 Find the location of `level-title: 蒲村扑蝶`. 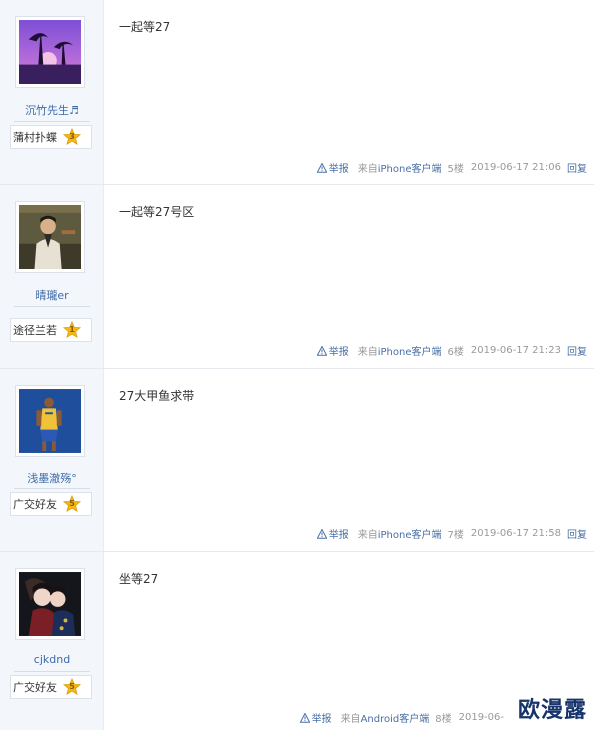

level-title: 蒲村扑蝶 is located at coordinates (35, 137).